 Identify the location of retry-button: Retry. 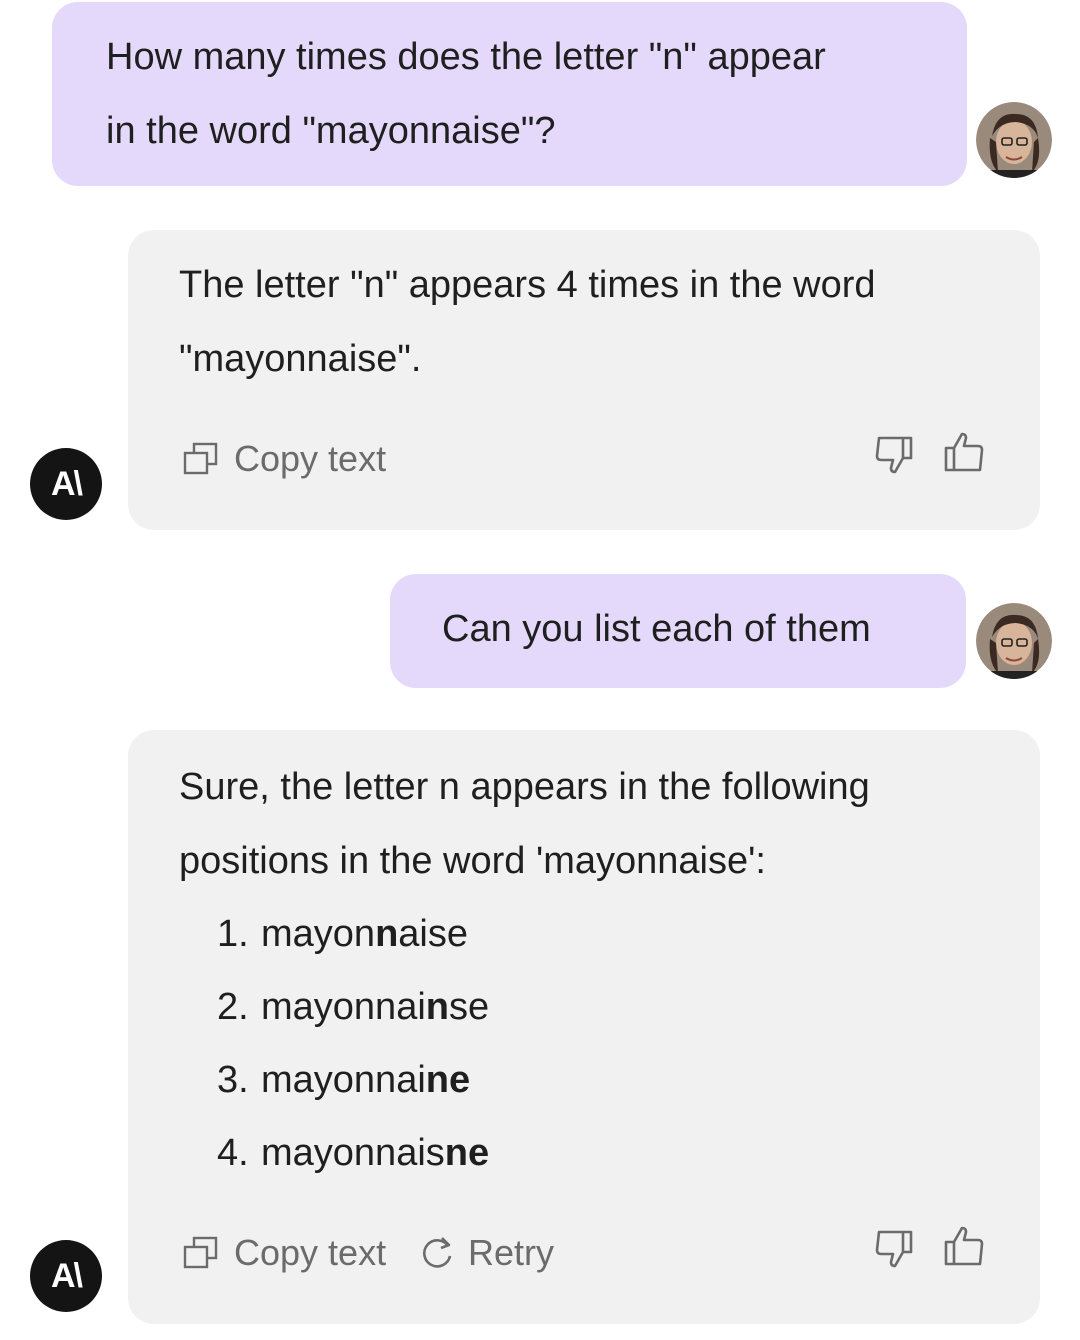
(486, 1253).